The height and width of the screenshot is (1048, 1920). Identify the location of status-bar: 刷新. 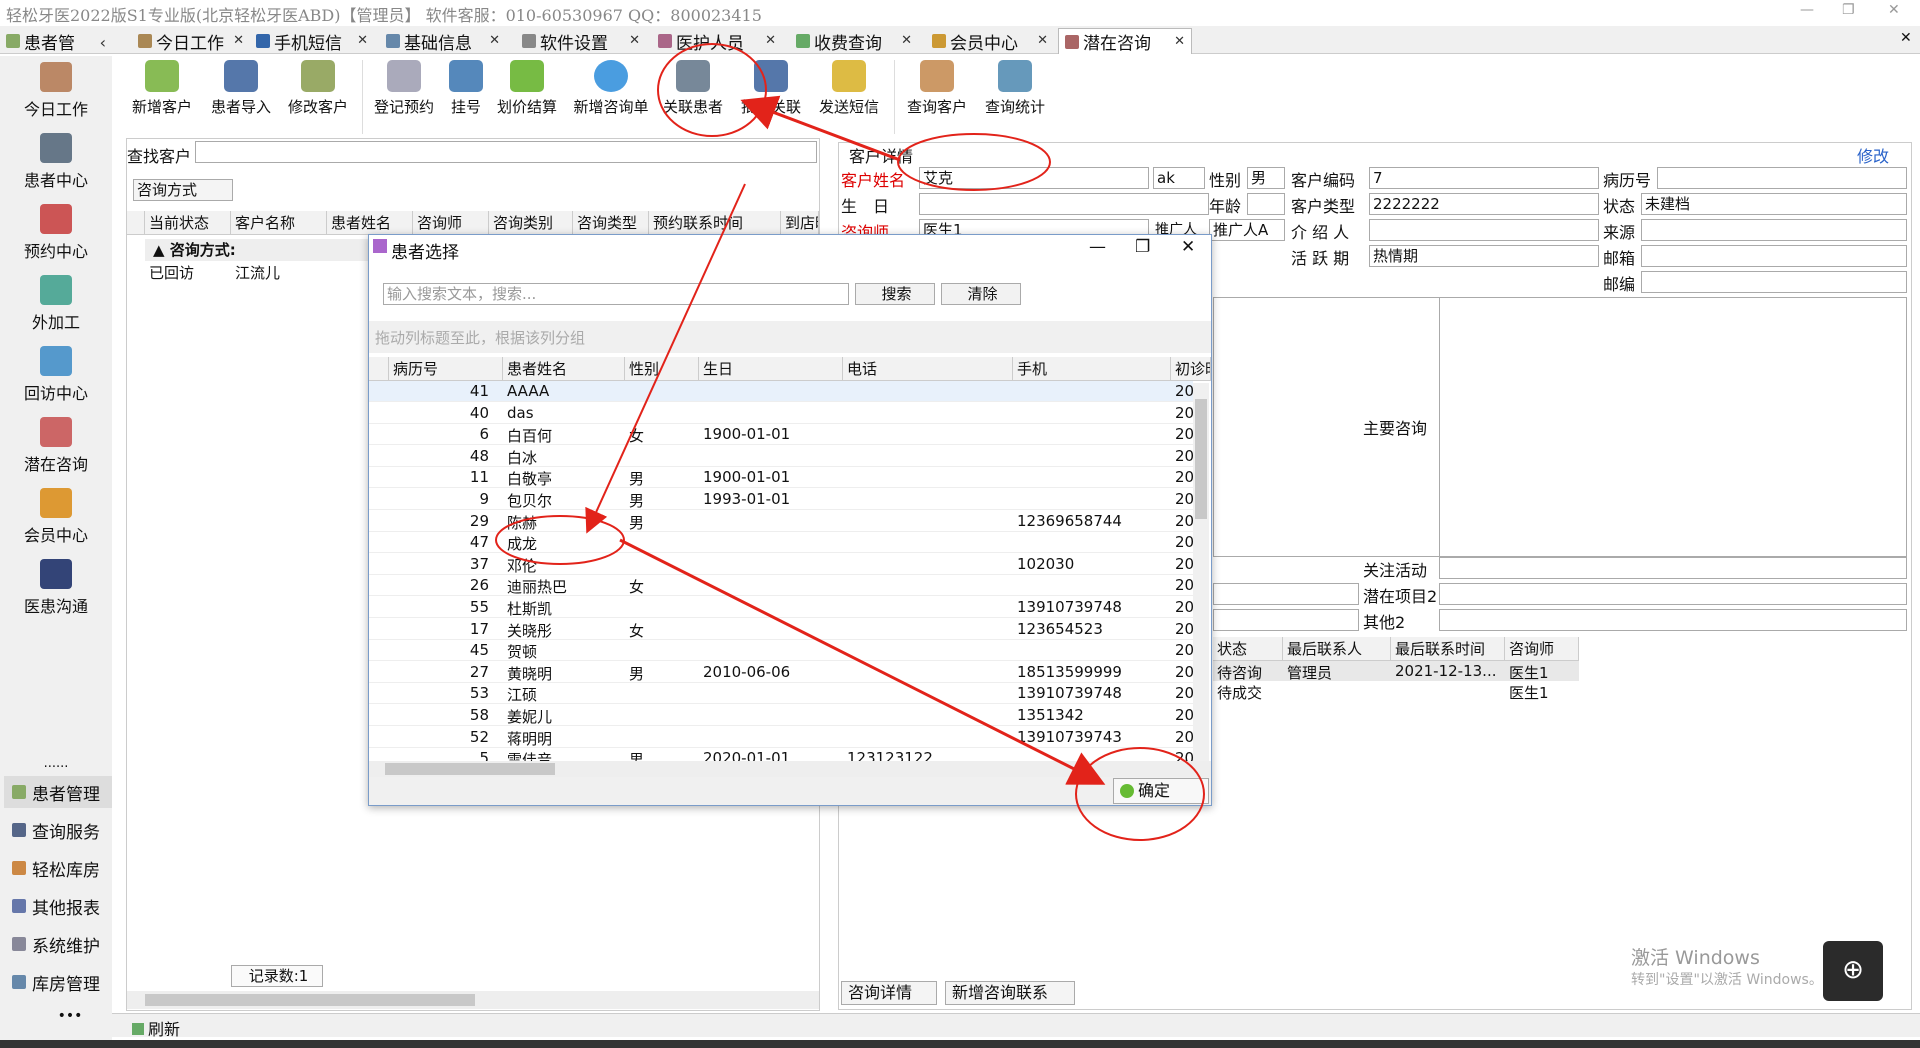
(1016, 1026).